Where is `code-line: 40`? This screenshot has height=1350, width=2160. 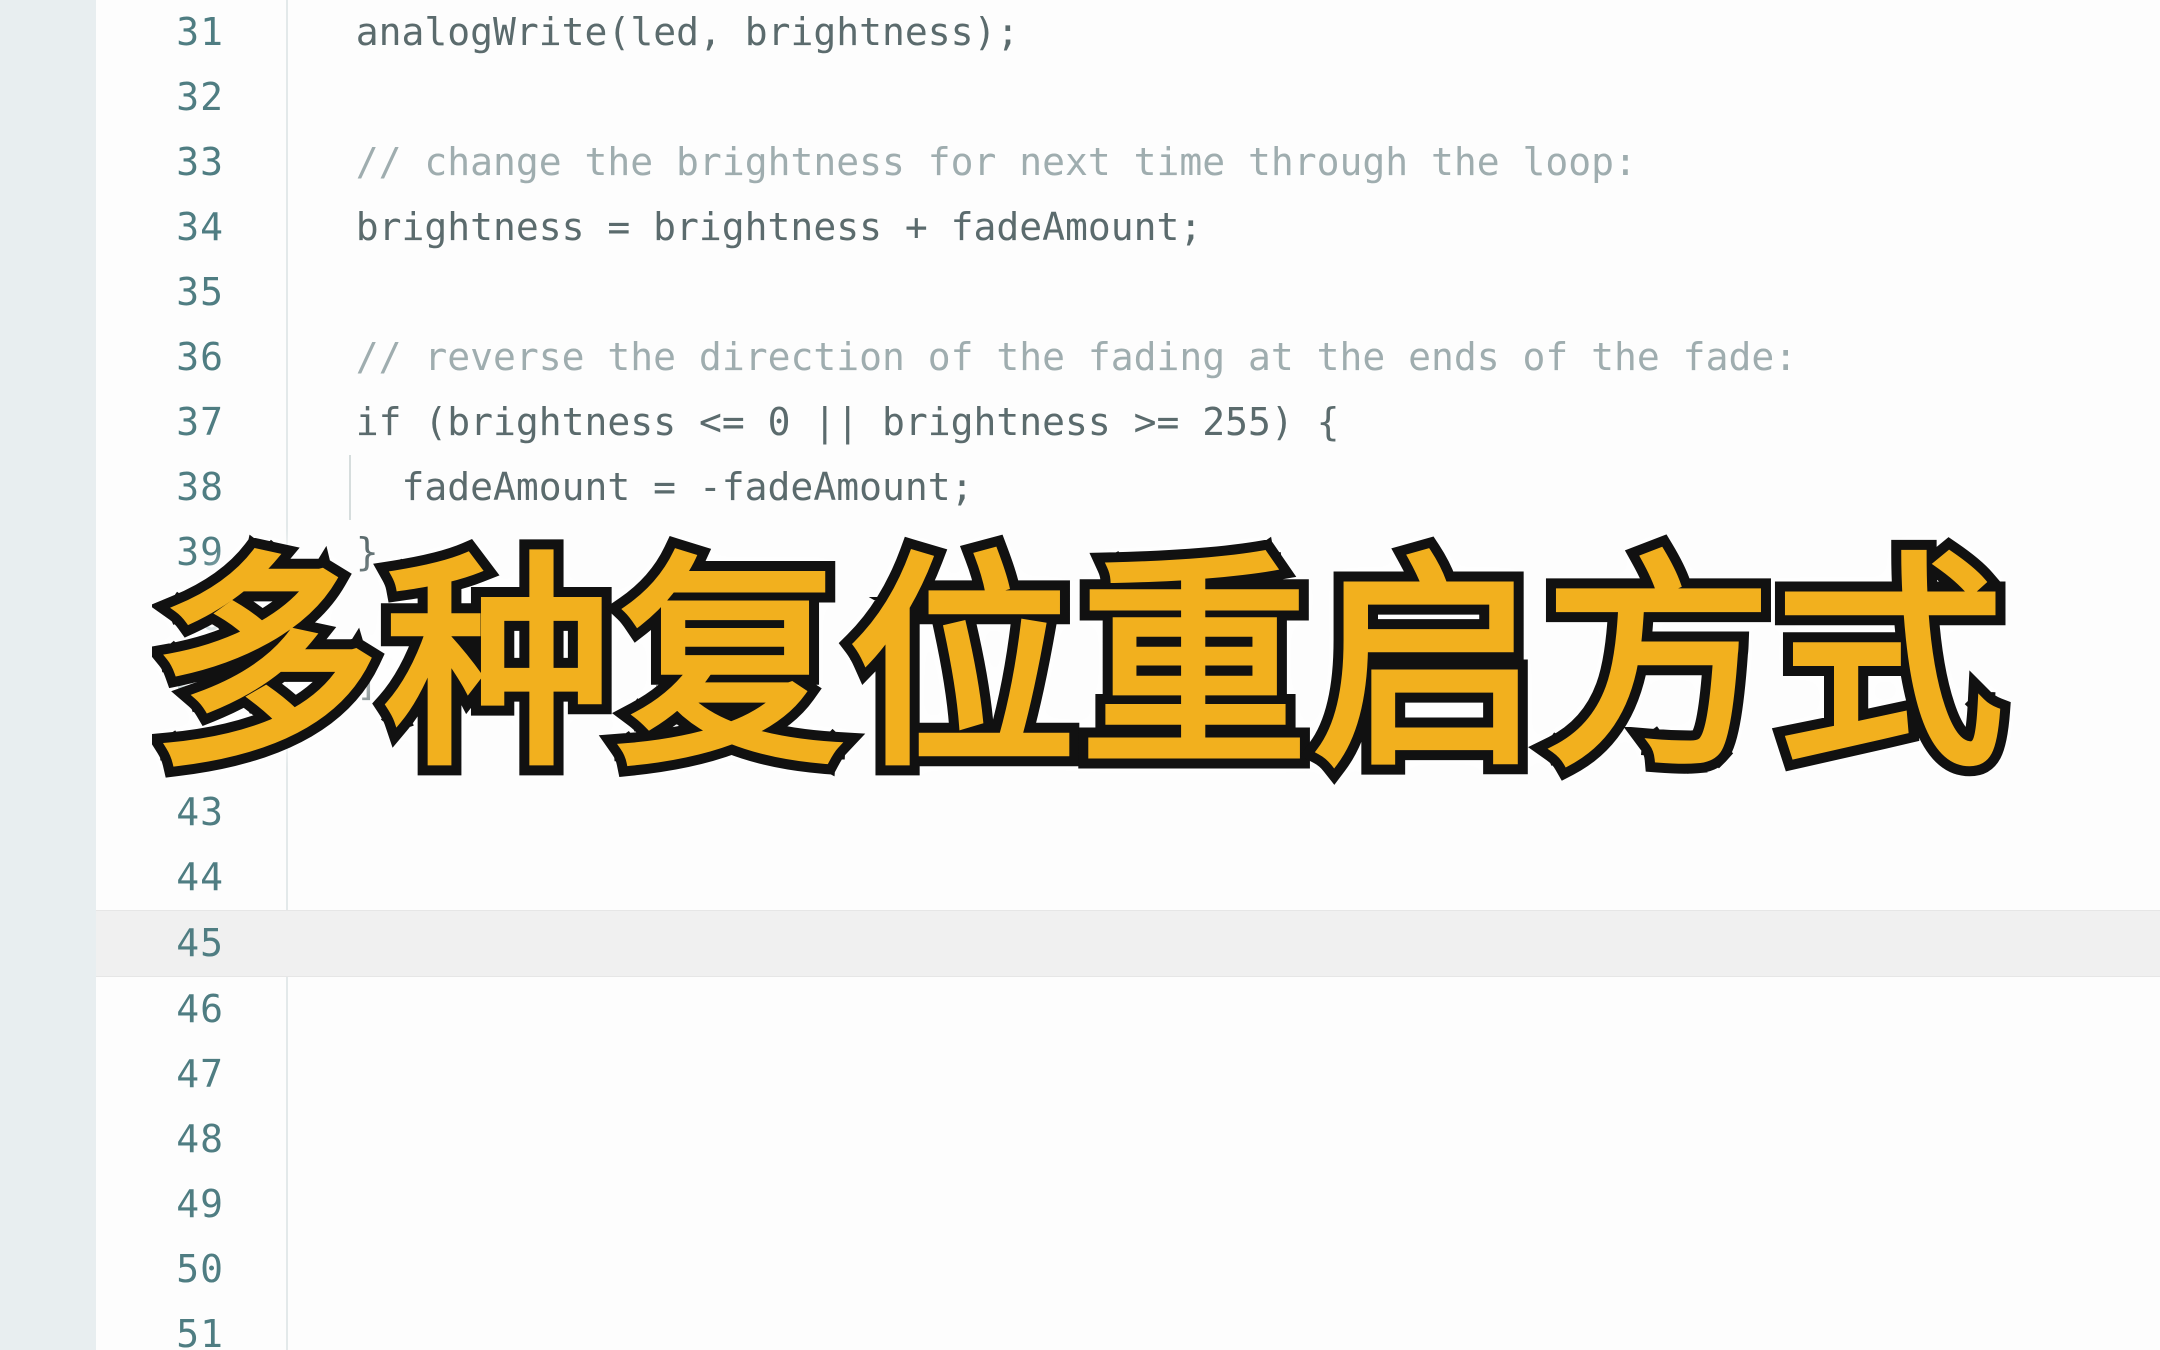
code-line: 40 is located at coordinates (1128, 617).